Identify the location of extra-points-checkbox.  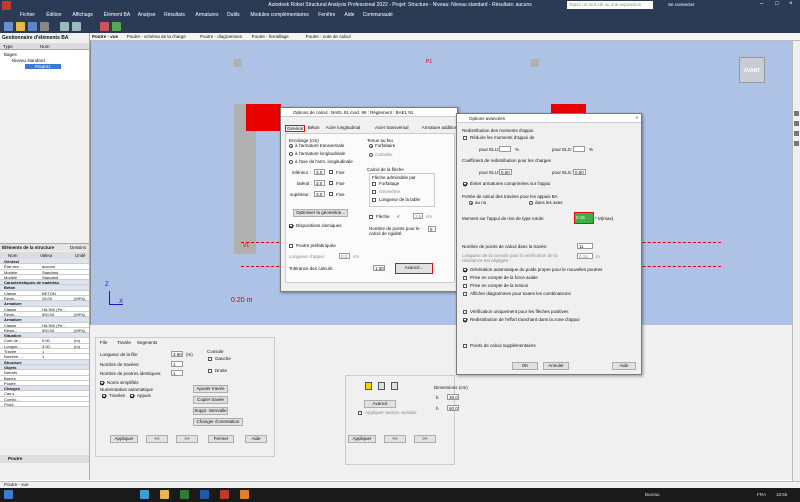
(465, 346).